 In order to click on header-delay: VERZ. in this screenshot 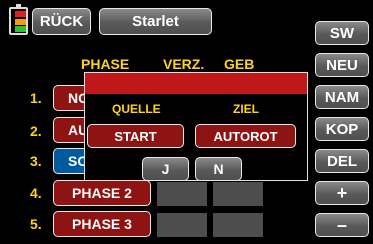, I will do `click(184, 64)`.